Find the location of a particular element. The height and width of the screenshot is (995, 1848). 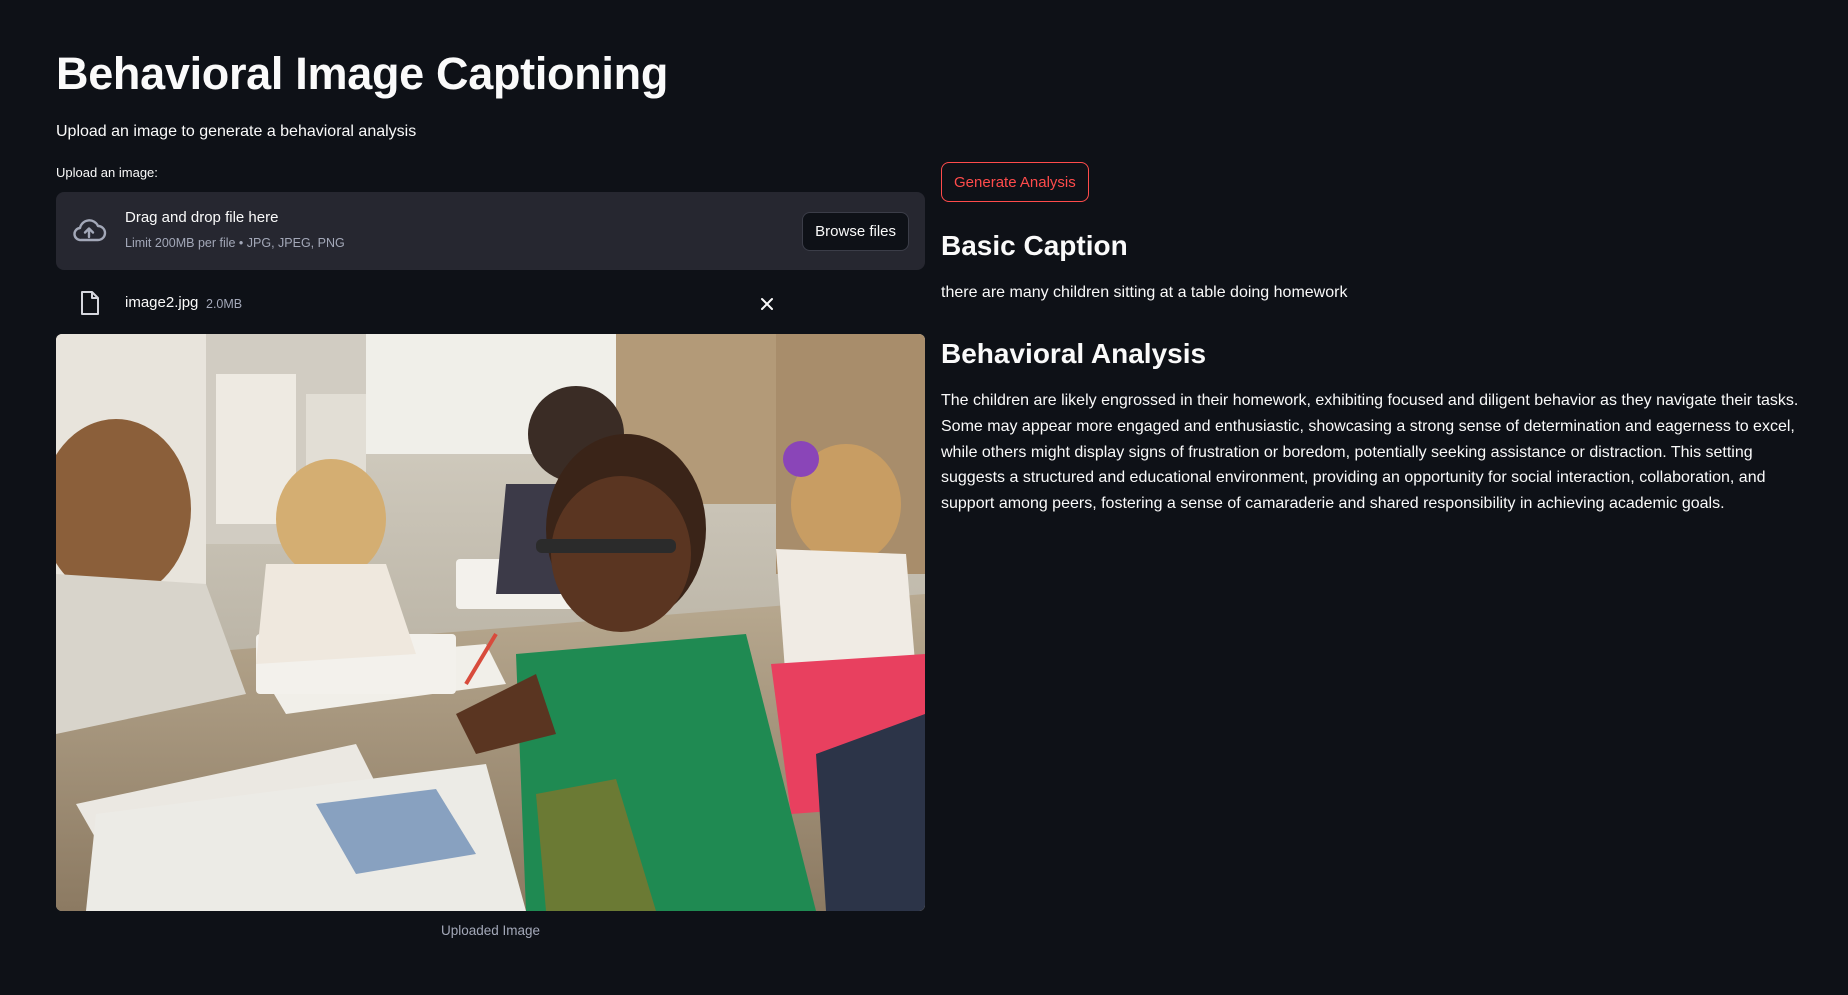

image-caption: Uploaded Image is located at coordinates (490, 930).